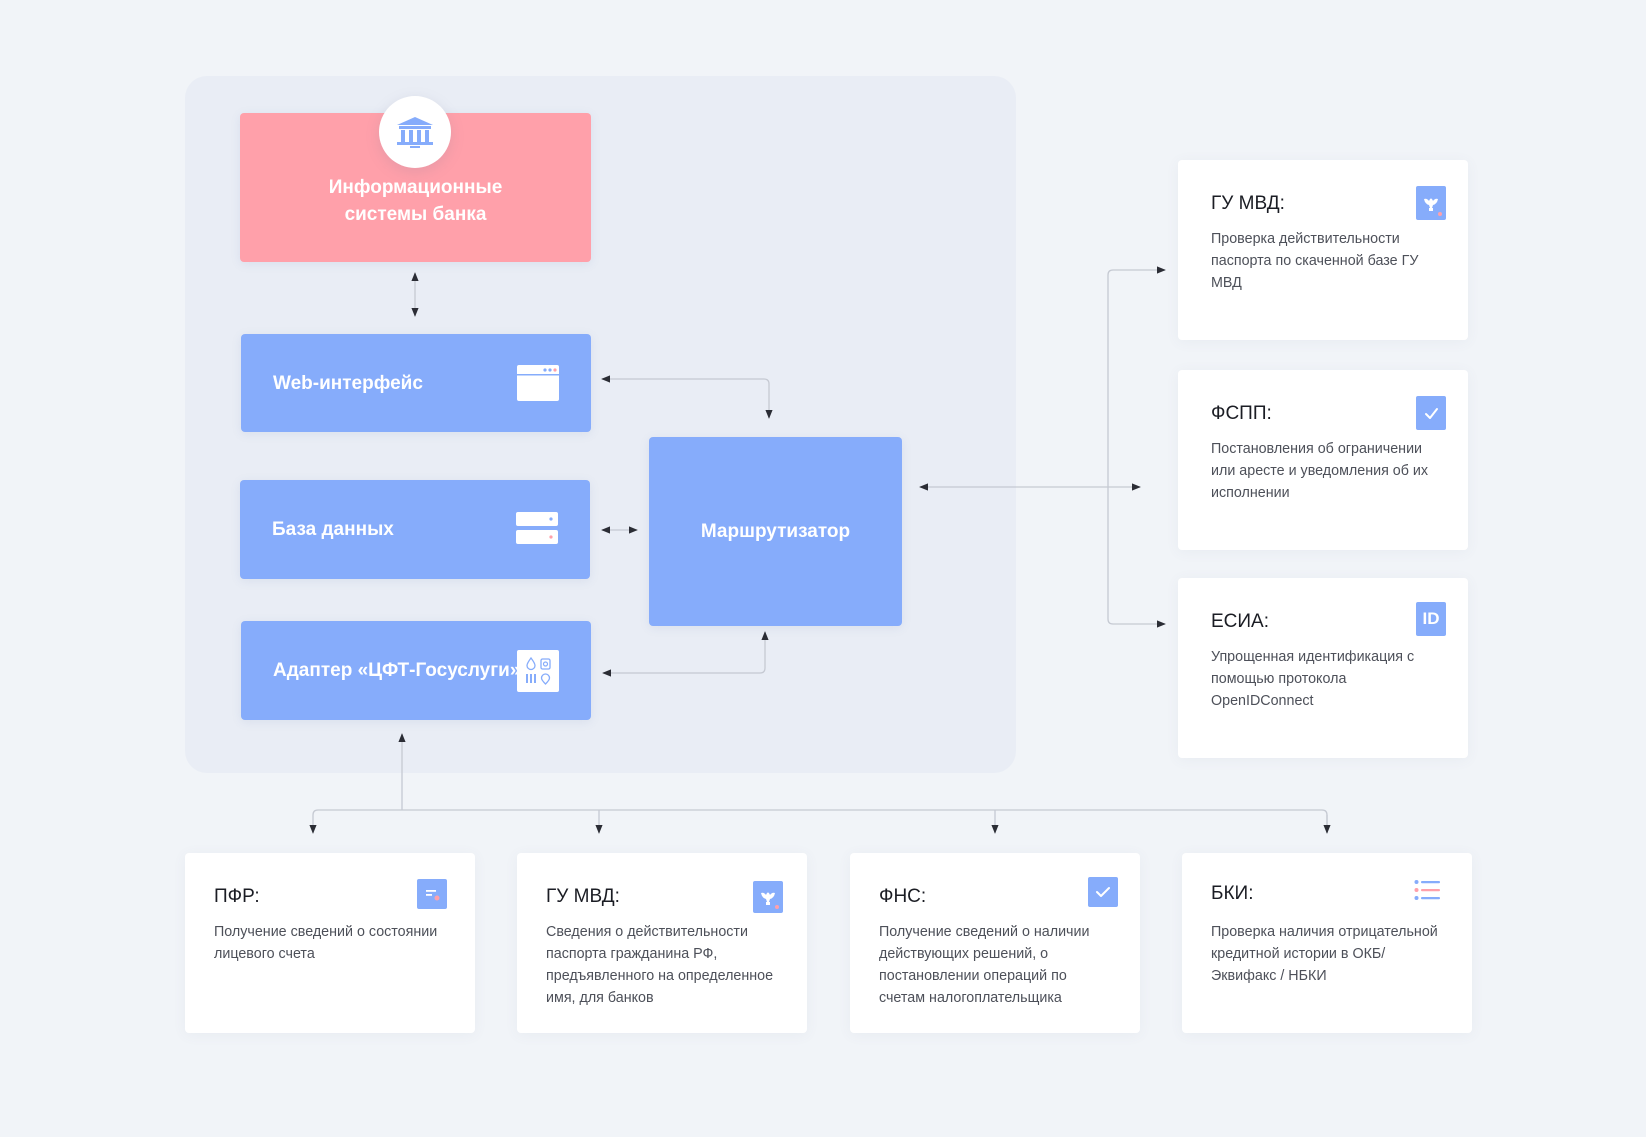 Image resolution: width=1646 pixels, height=1137 pixels. I want to click on connector-adapter-router, so click(685, 654).